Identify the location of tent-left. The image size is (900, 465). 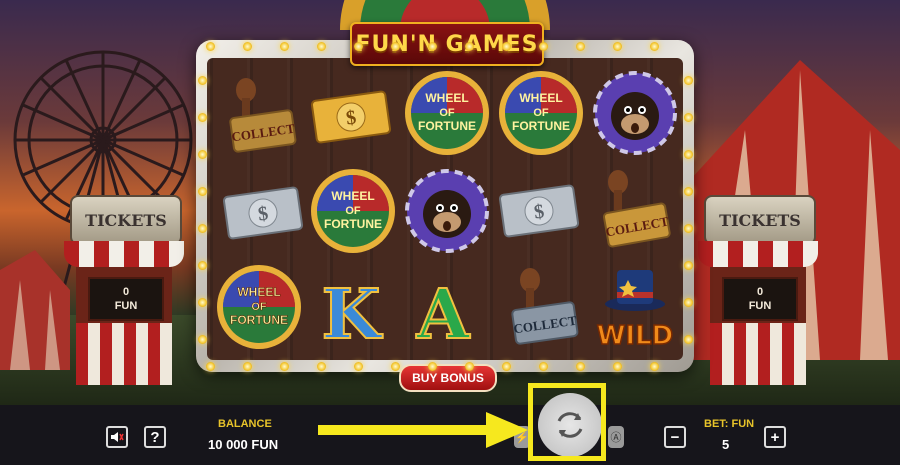
(35, 310).